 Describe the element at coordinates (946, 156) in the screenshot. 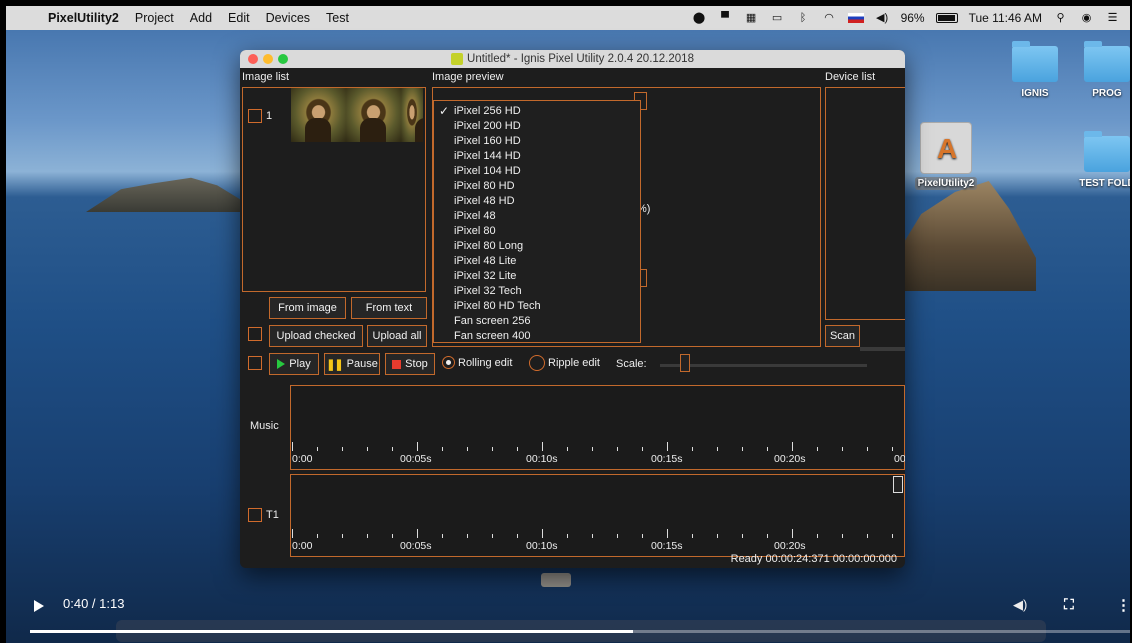

I see `desktop-app-pixelutility2: PixelUtility2` at that location.